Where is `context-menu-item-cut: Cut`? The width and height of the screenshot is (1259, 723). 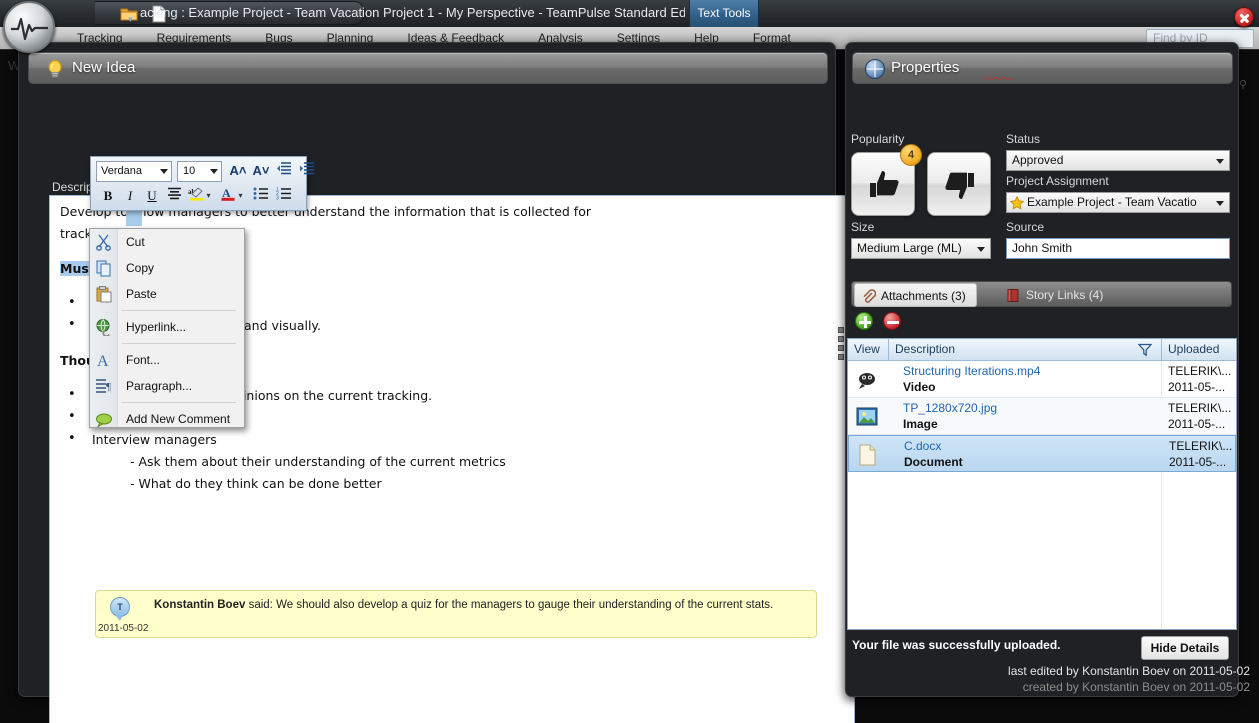
context-menu-item-cut: Cut is located at coordinates (167, 242).